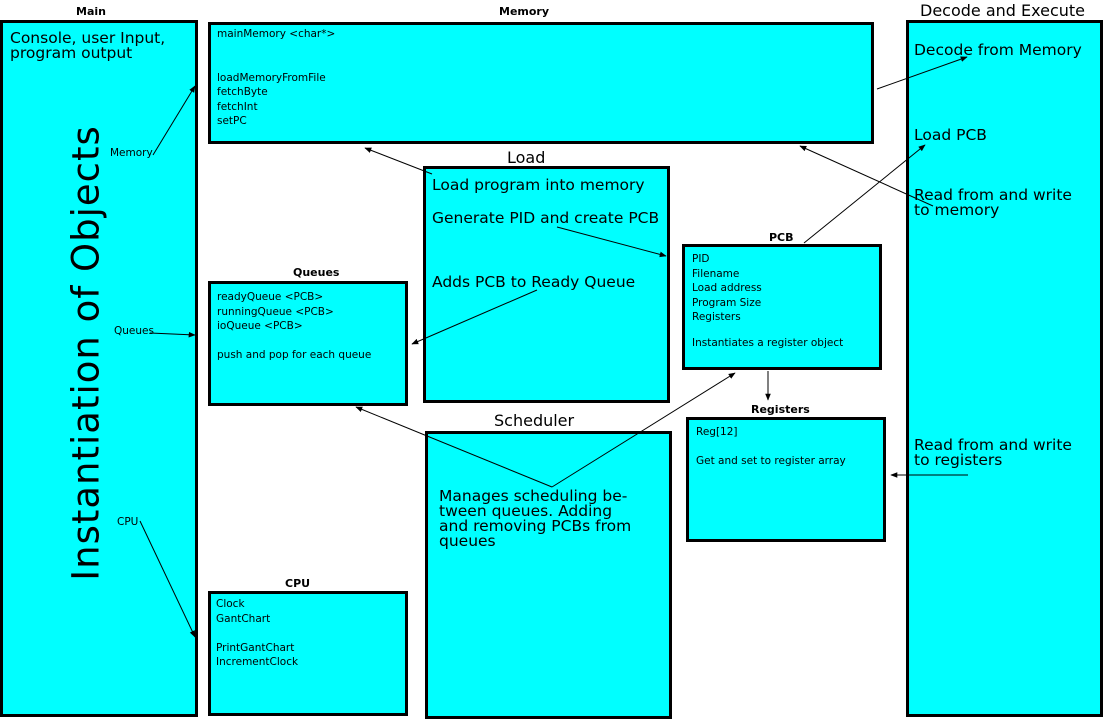 The height and width of the screenshot is (719, 1105). What do you see at coordinates (474, 317) in the screenshot?
I see `arrow-load-to-queues` at bounding box center [474, 317].